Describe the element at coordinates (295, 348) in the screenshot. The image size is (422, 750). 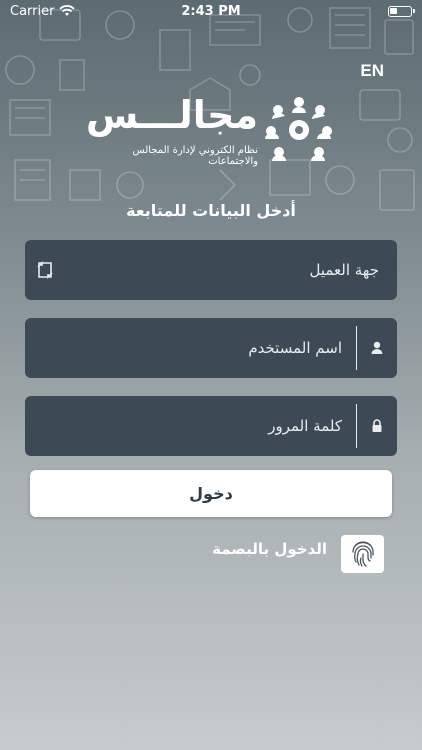
I see `username-placeholder: اسم المستخدم` at that location.